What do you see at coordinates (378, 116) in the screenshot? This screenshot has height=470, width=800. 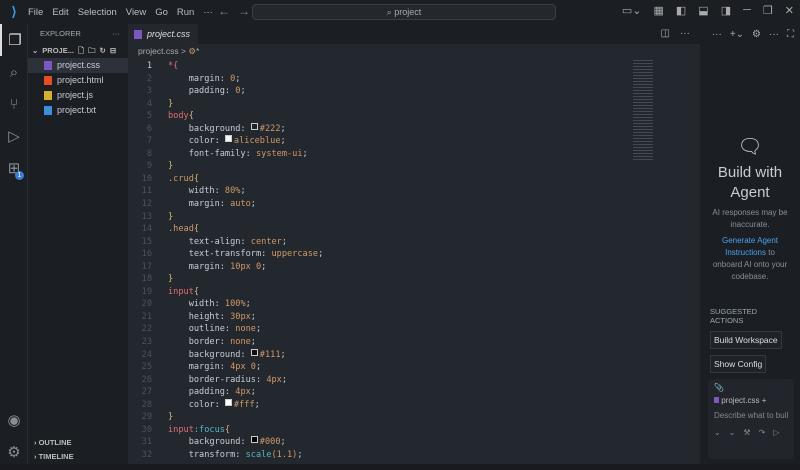 I see `code-line: 5 body{` at bounding box center [378, 116].